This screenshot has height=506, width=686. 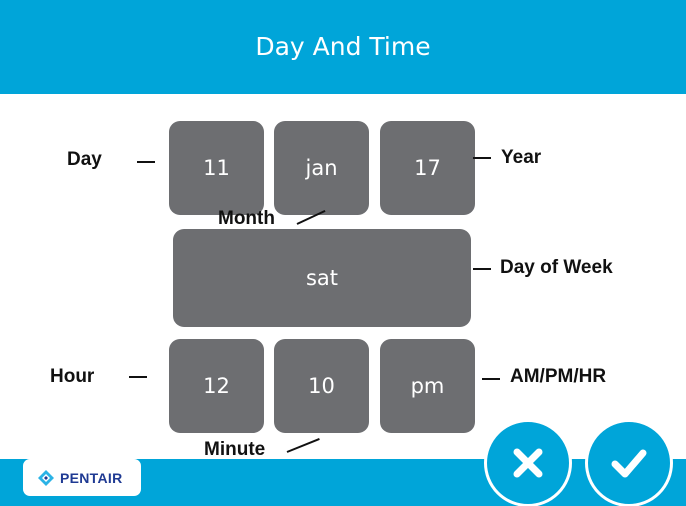 What do you see at coordinates (521, 157) in the screenshot?
I see `year-annotation: Year` at bounding box center [521, 157].